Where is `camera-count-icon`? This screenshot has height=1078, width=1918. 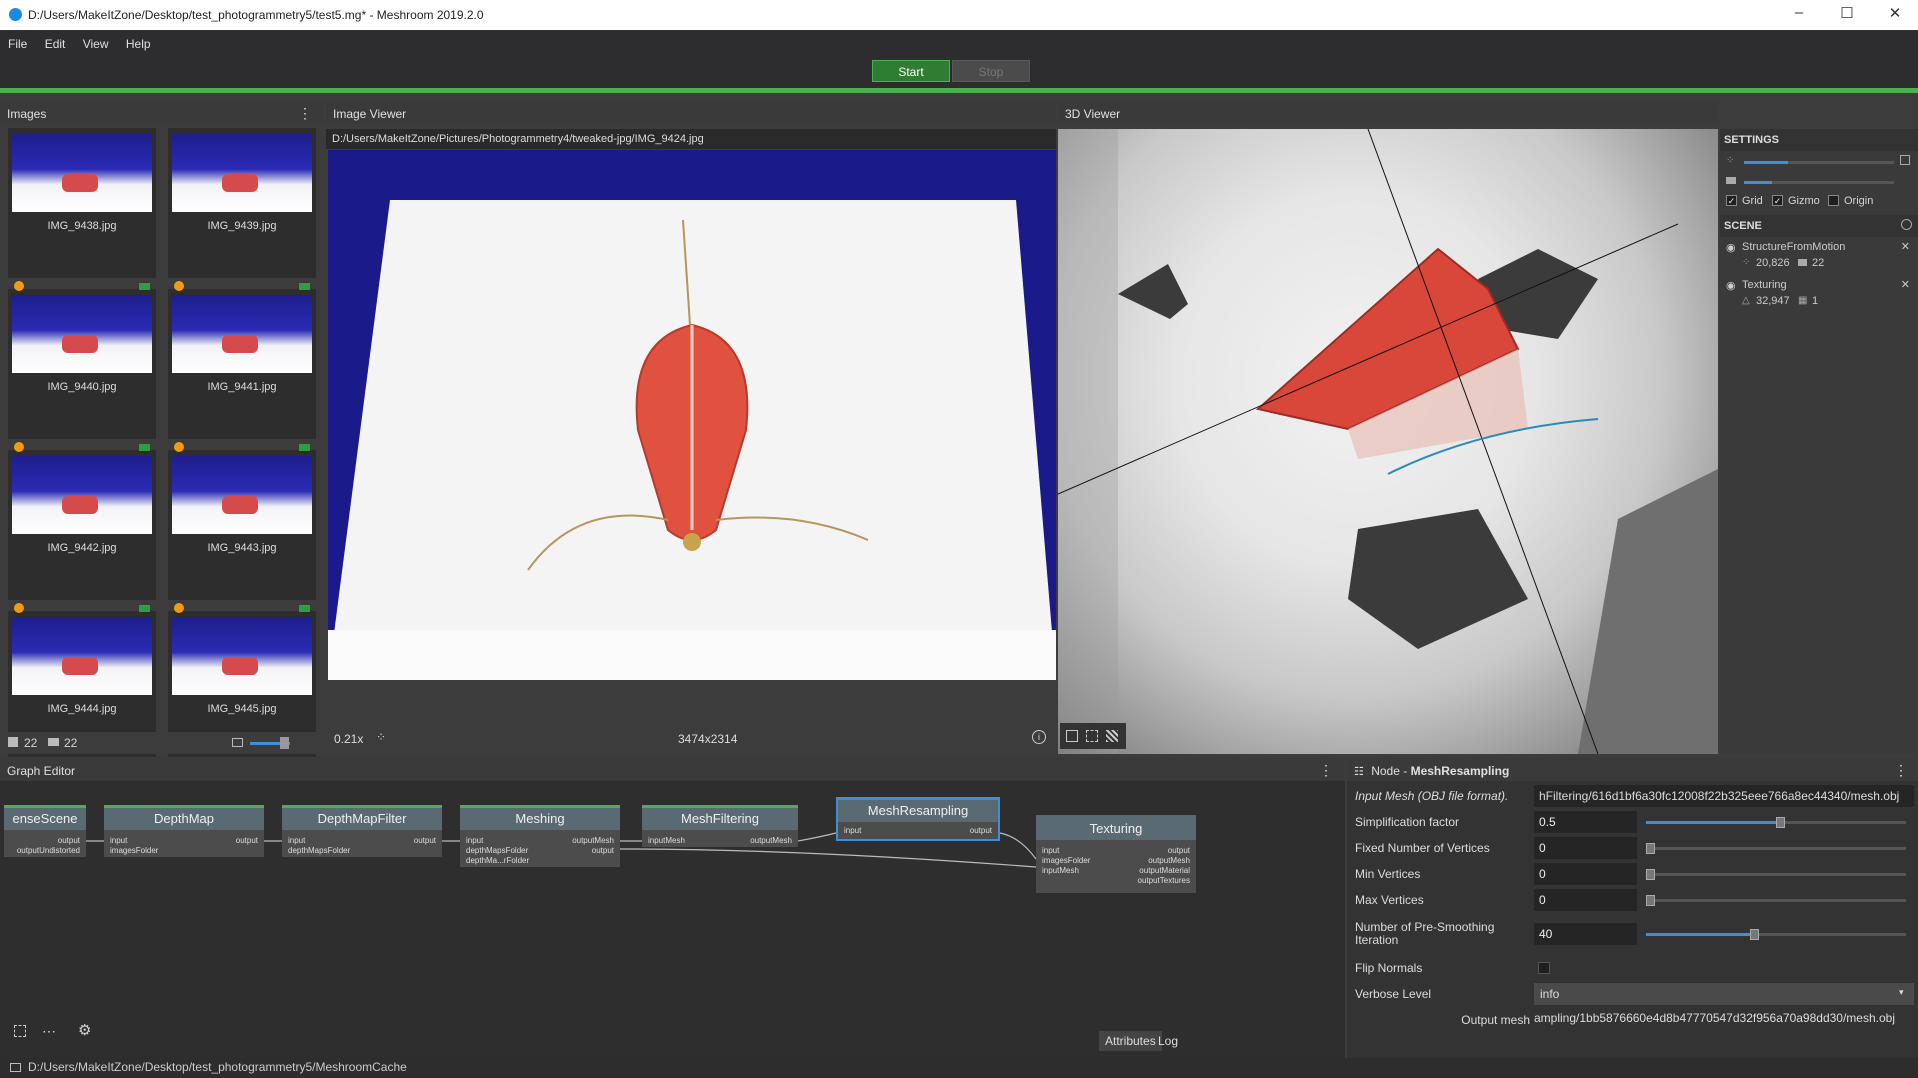 camera-count-icon is located at coordinates (53, 742).